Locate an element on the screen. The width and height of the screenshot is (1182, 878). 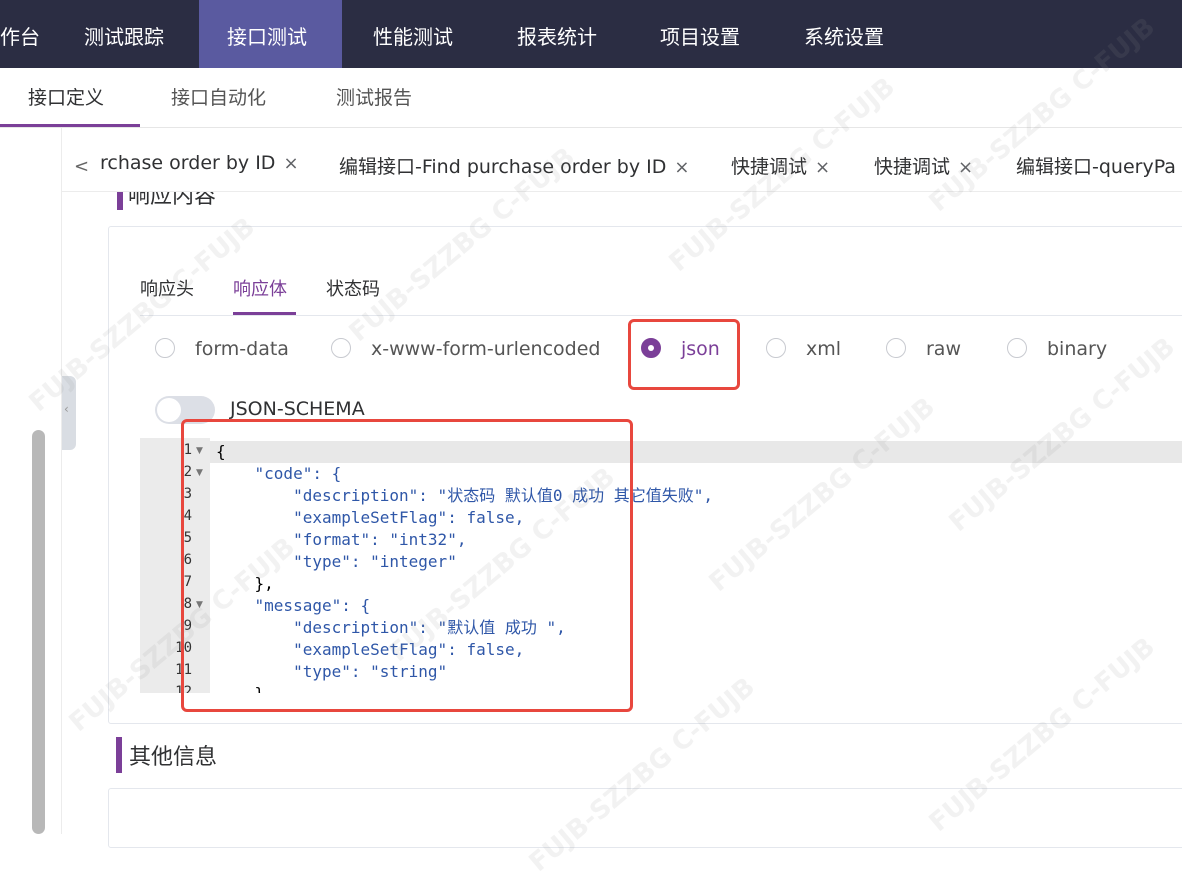
tab-edit-query: 编辑接口-queryPa is located at coordinates (1096, 165).